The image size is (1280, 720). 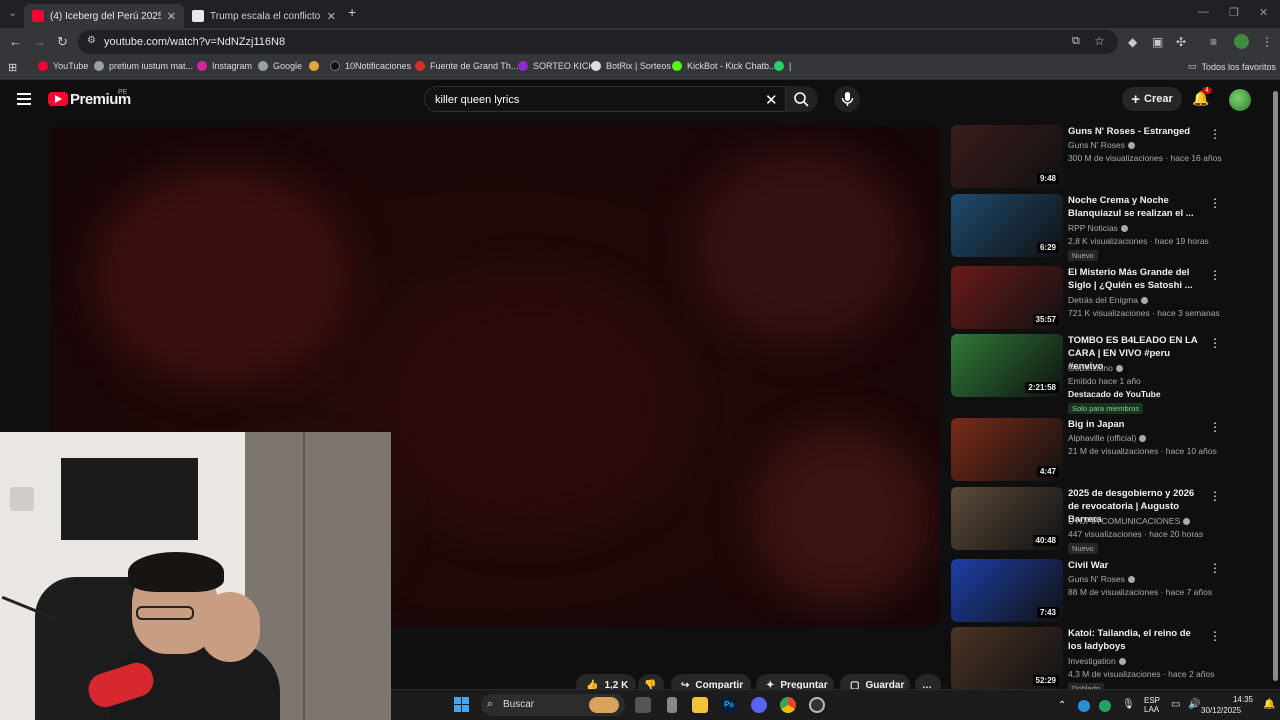 What do you see at coordinates (1137, 424) in the screenshot?
I see `video-title: Big in Japan` at bounding box center [1137, 424].